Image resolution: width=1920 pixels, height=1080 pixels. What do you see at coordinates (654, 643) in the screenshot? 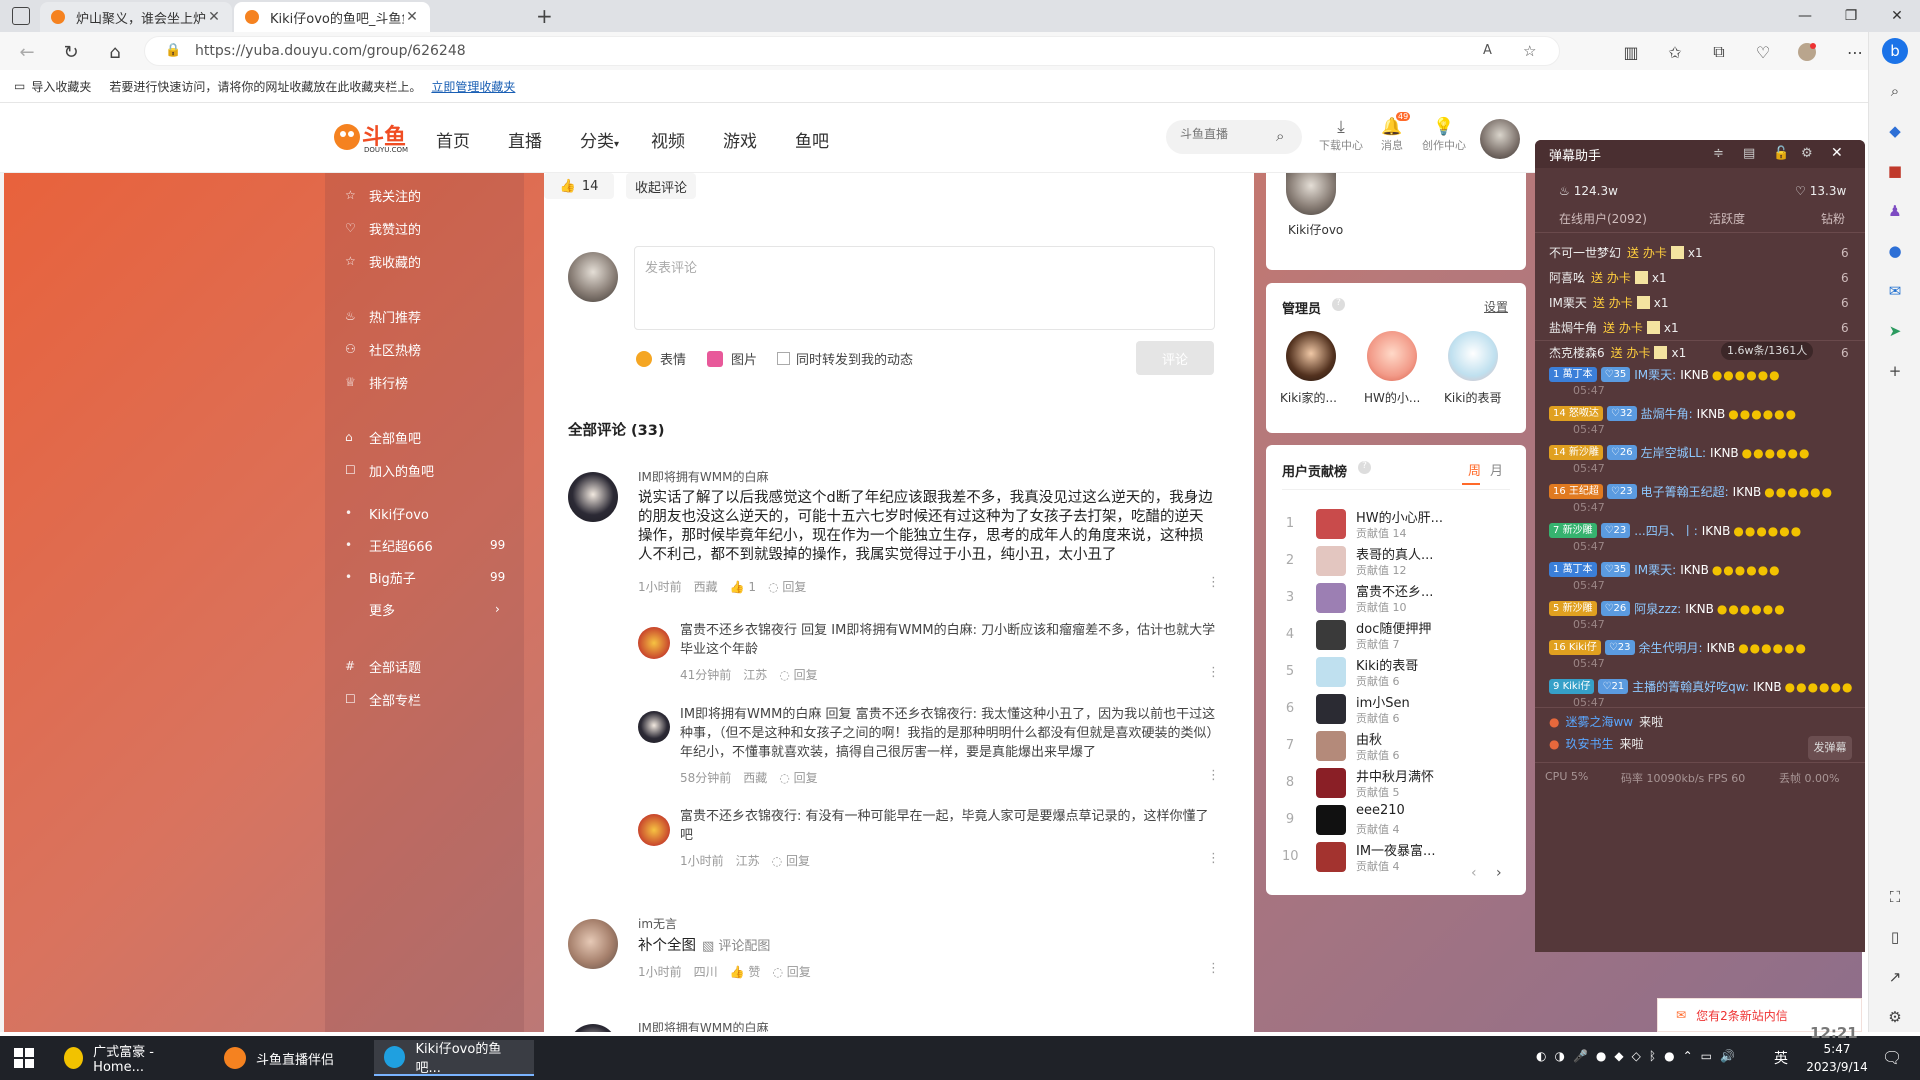
I see `reply-avatar` at bounding box center [654, 643].